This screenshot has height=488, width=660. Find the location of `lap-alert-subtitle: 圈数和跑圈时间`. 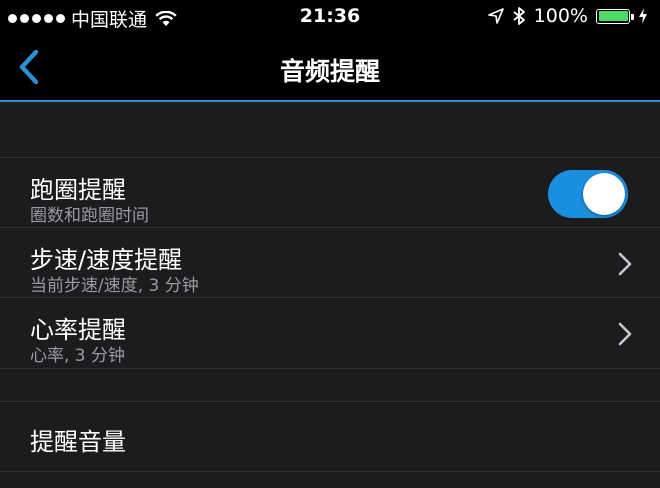

lap-alert-subtitle: 圈数和跑圈时间 is located at coordinates (89, 216).